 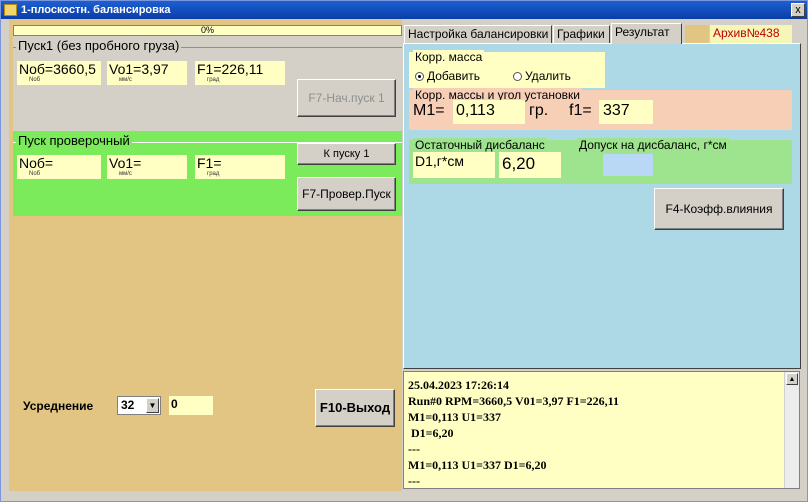 I want to click on check-velocity-label: Vo1=, so click(x=125, y=163).